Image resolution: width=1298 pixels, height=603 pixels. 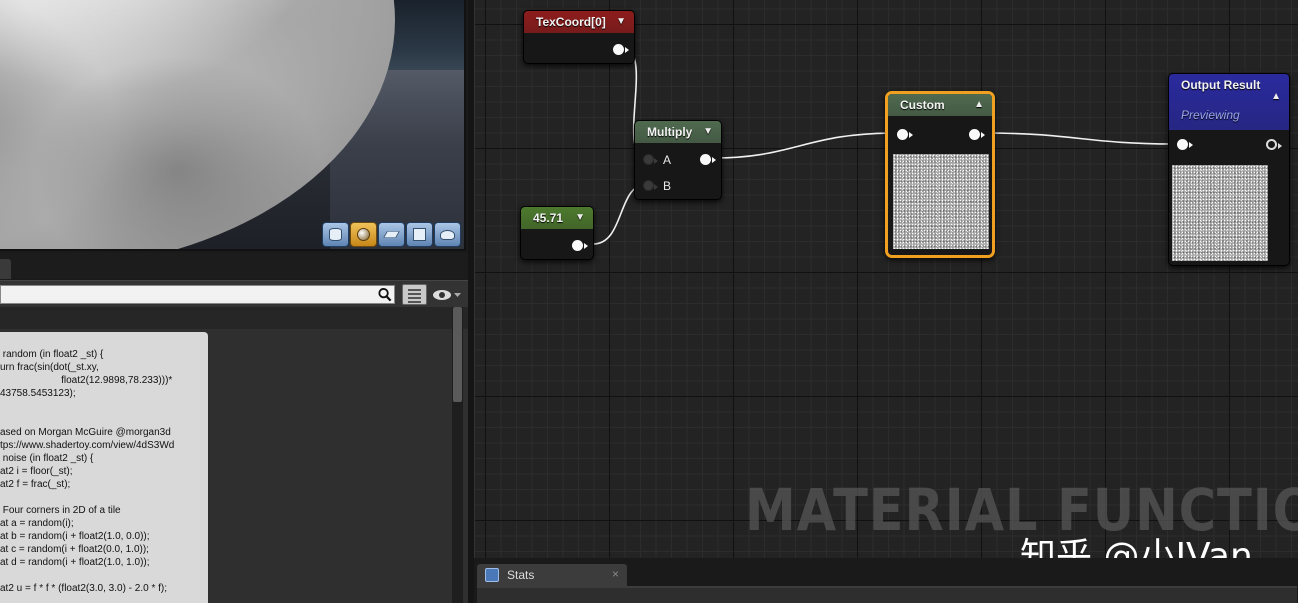 What do you see at coordinates (457, 455) in the screenshot?
I see `details-scrollbar` at bounding box center [457, 455].